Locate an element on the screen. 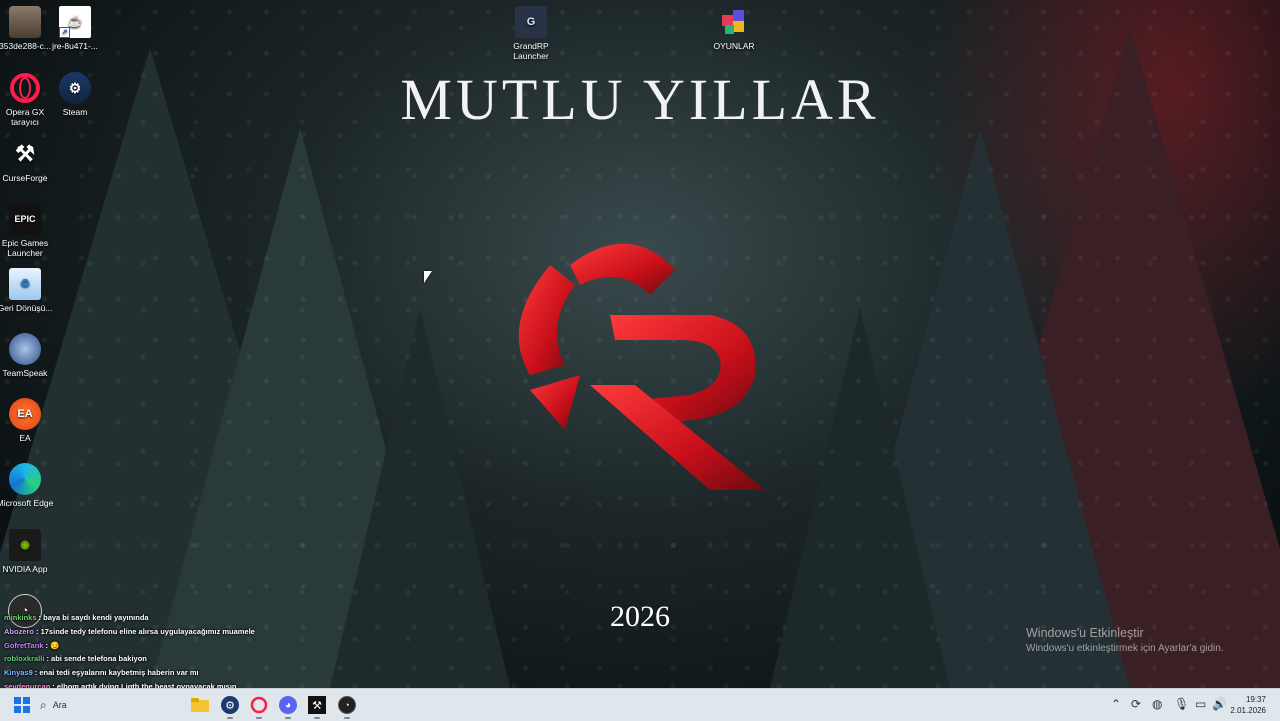 Image resolution: width=1280 pixels, height=721 pixels. sync-icon: ⟳ is located at coordinates (1136, 704).